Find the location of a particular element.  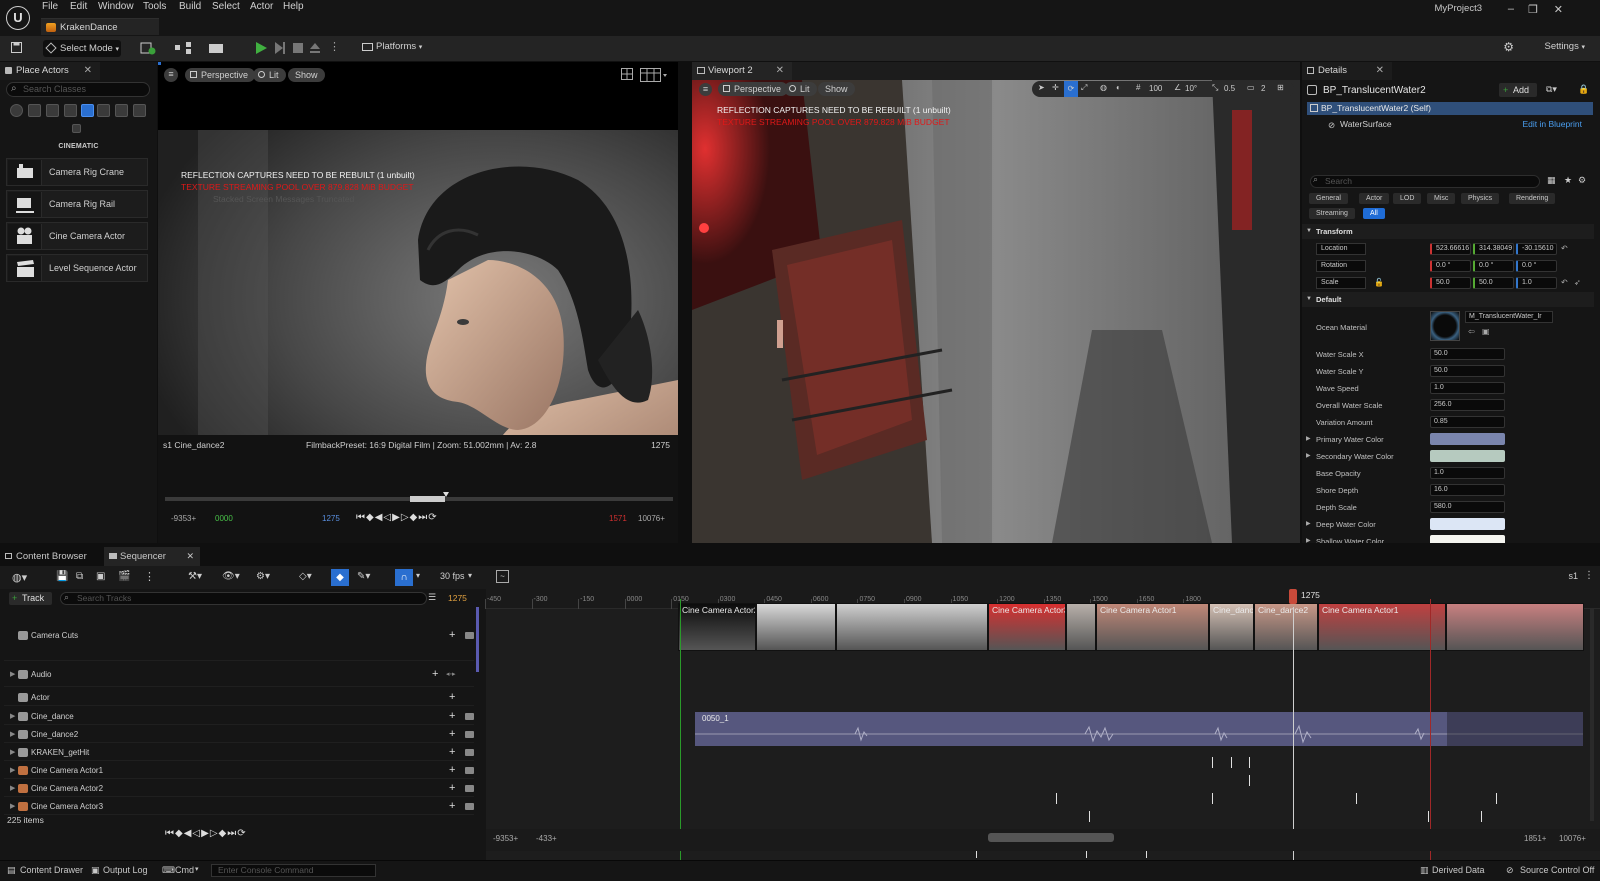

surface-snap-icon: ◐ is located at coordinates (1118, 87).